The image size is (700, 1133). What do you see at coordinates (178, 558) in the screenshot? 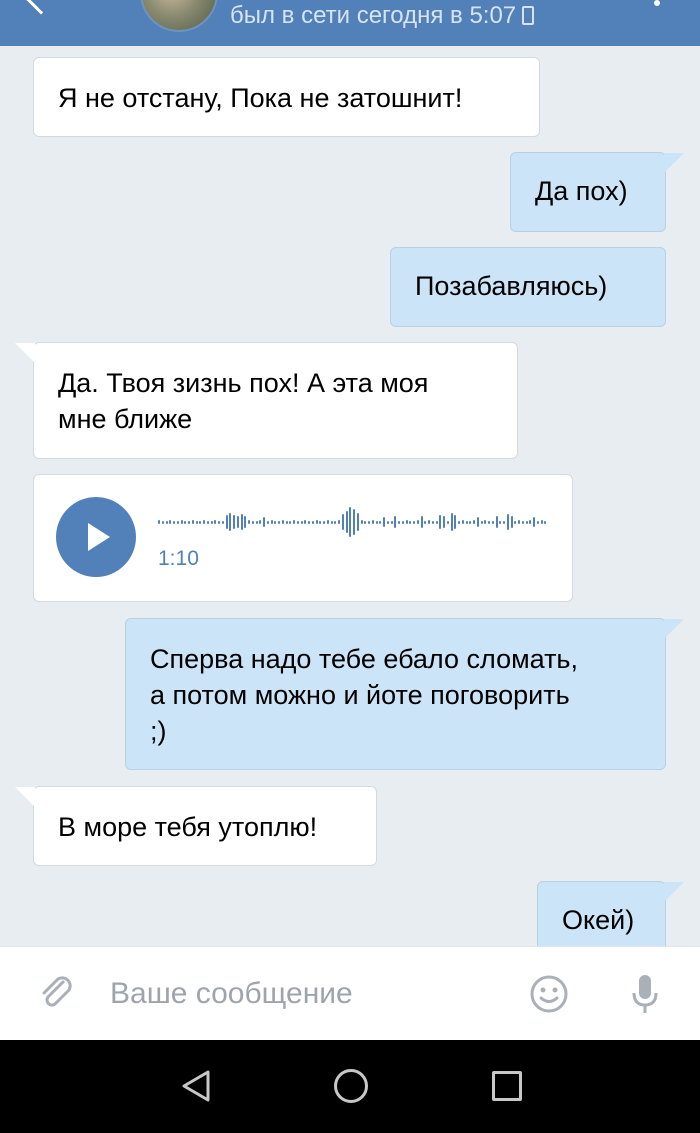
I see `voice-duration: 1:10` at bounding box center [178, 558].